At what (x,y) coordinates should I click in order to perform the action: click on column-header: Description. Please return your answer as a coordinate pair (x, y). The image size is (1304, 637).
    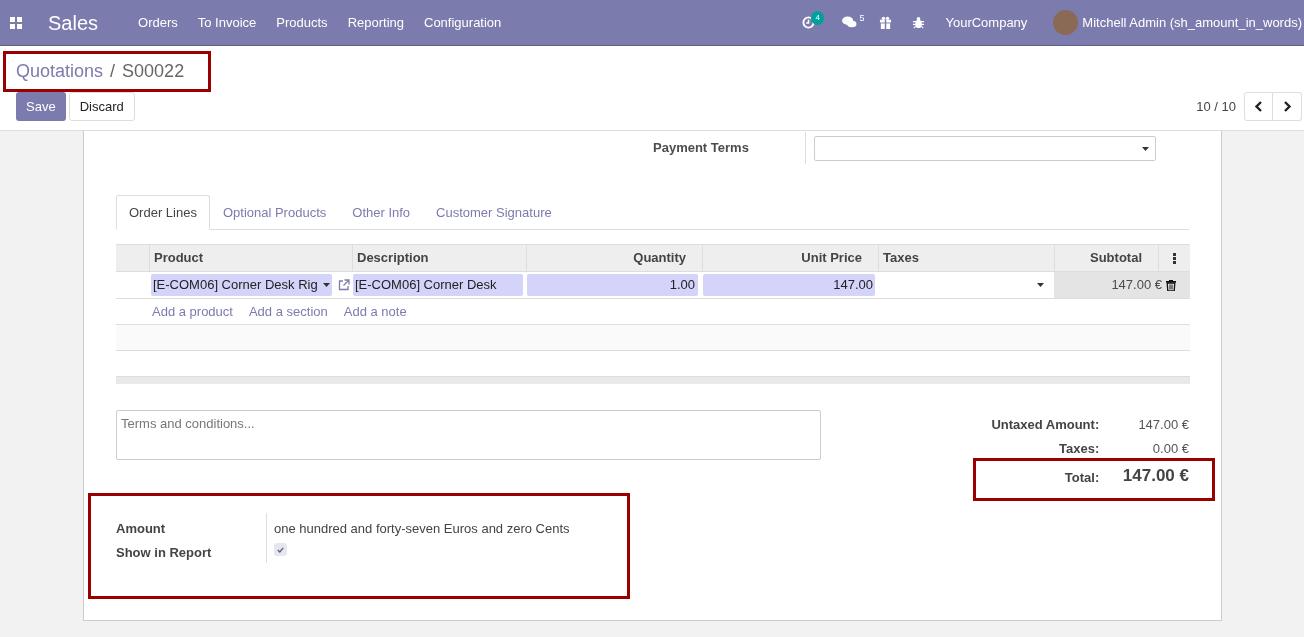
    Looking at the image, I should click on (393, 258).